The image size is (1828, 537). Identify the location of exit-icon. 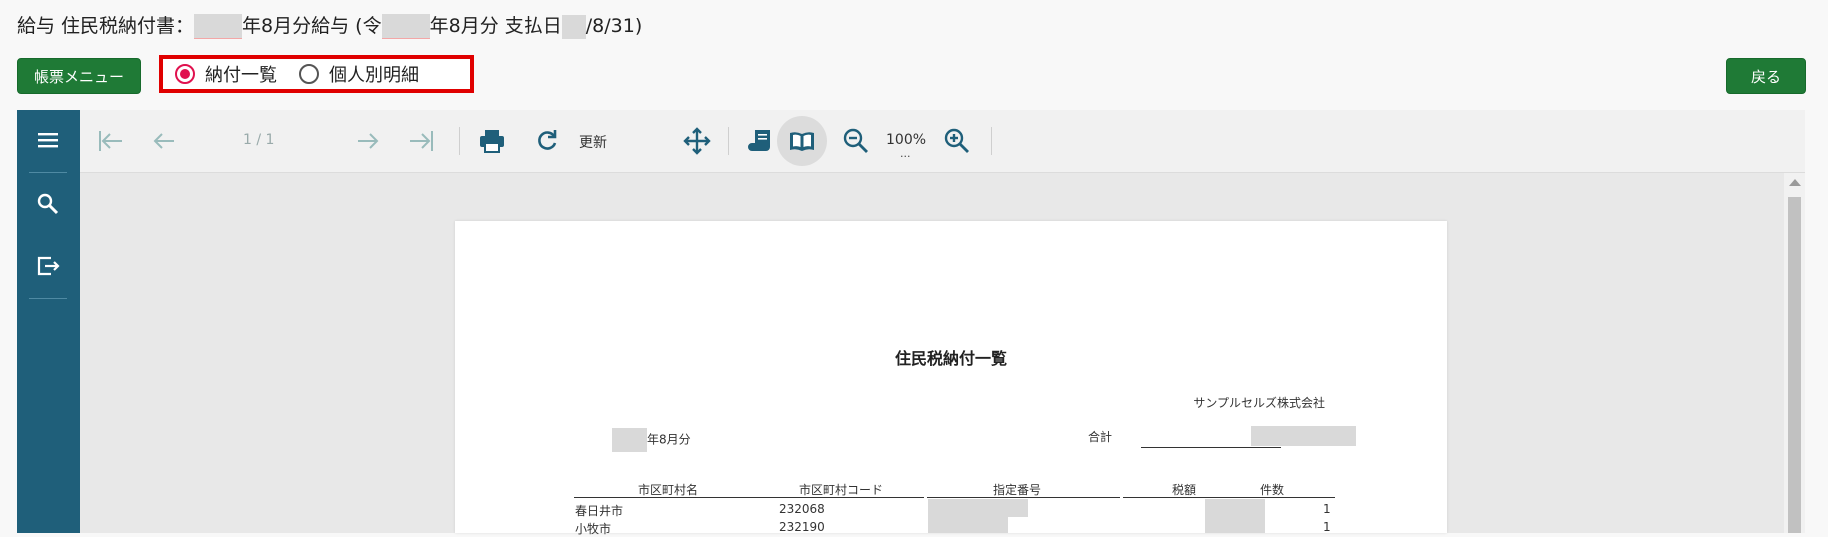
(48, 266).